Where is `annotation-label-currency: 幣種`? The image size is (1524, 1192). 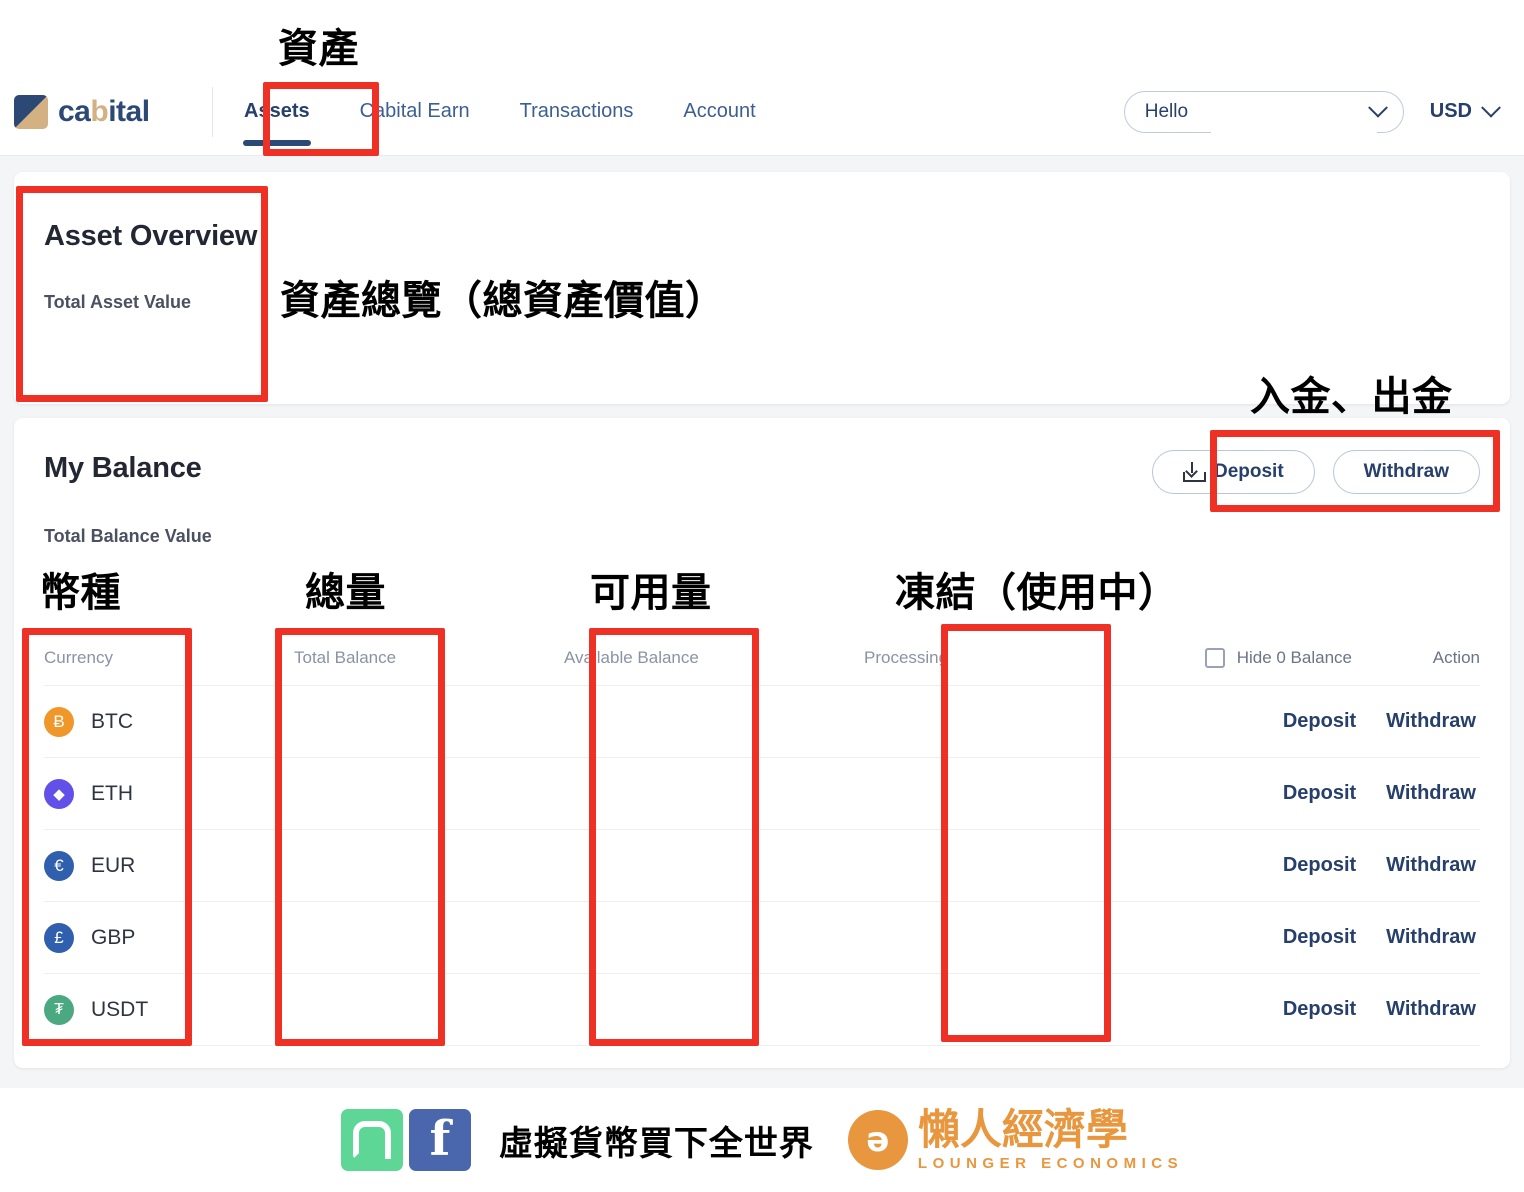
annotation-label-currency: 幣種 is located at coordinates (80, 593).